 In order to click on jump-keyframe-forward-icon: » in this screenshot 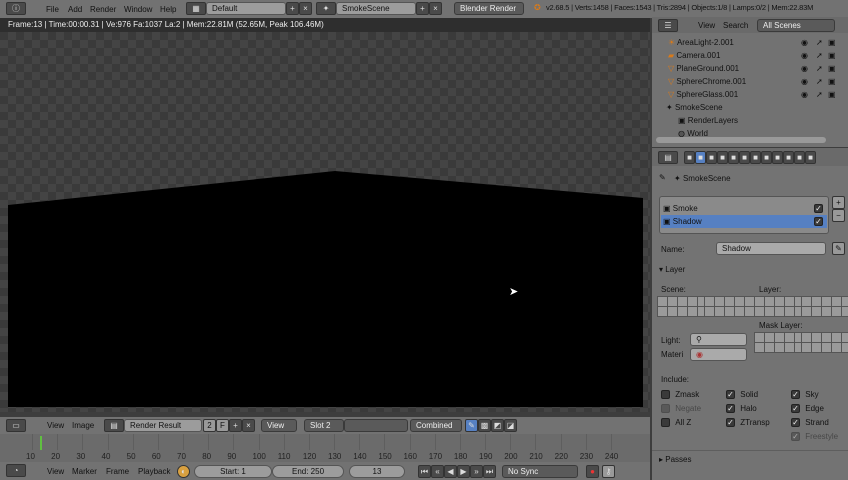, I will do `click(476, 471)`.